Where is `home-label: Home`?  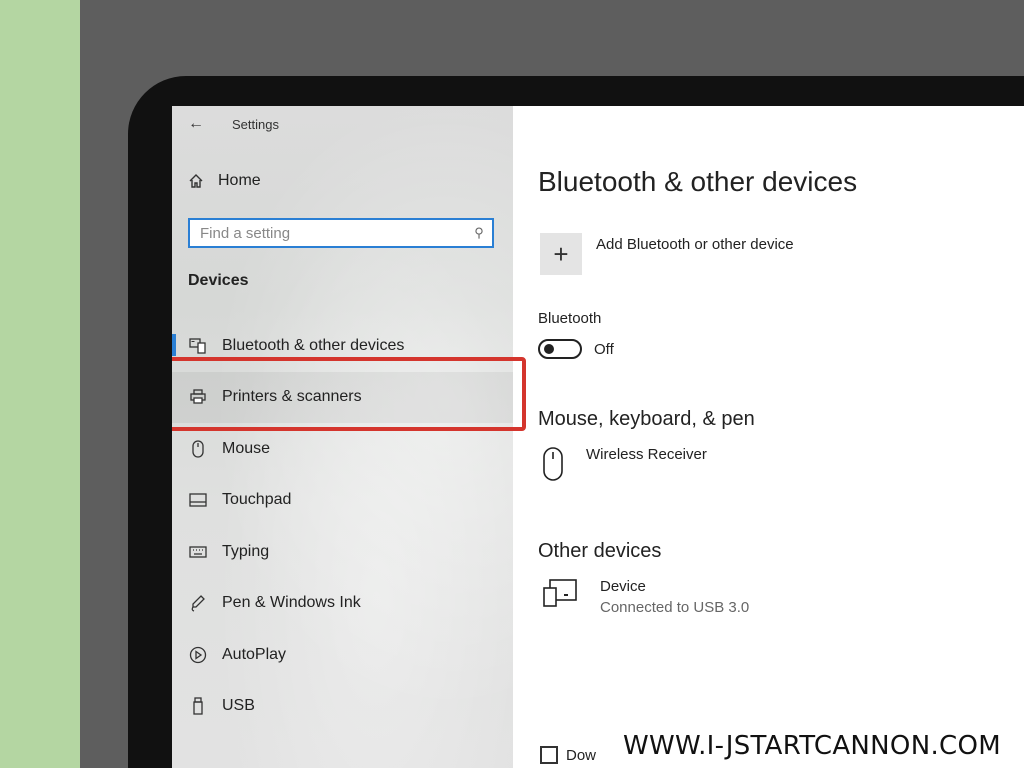
home-label: Home is located at coordinates (239, 180).